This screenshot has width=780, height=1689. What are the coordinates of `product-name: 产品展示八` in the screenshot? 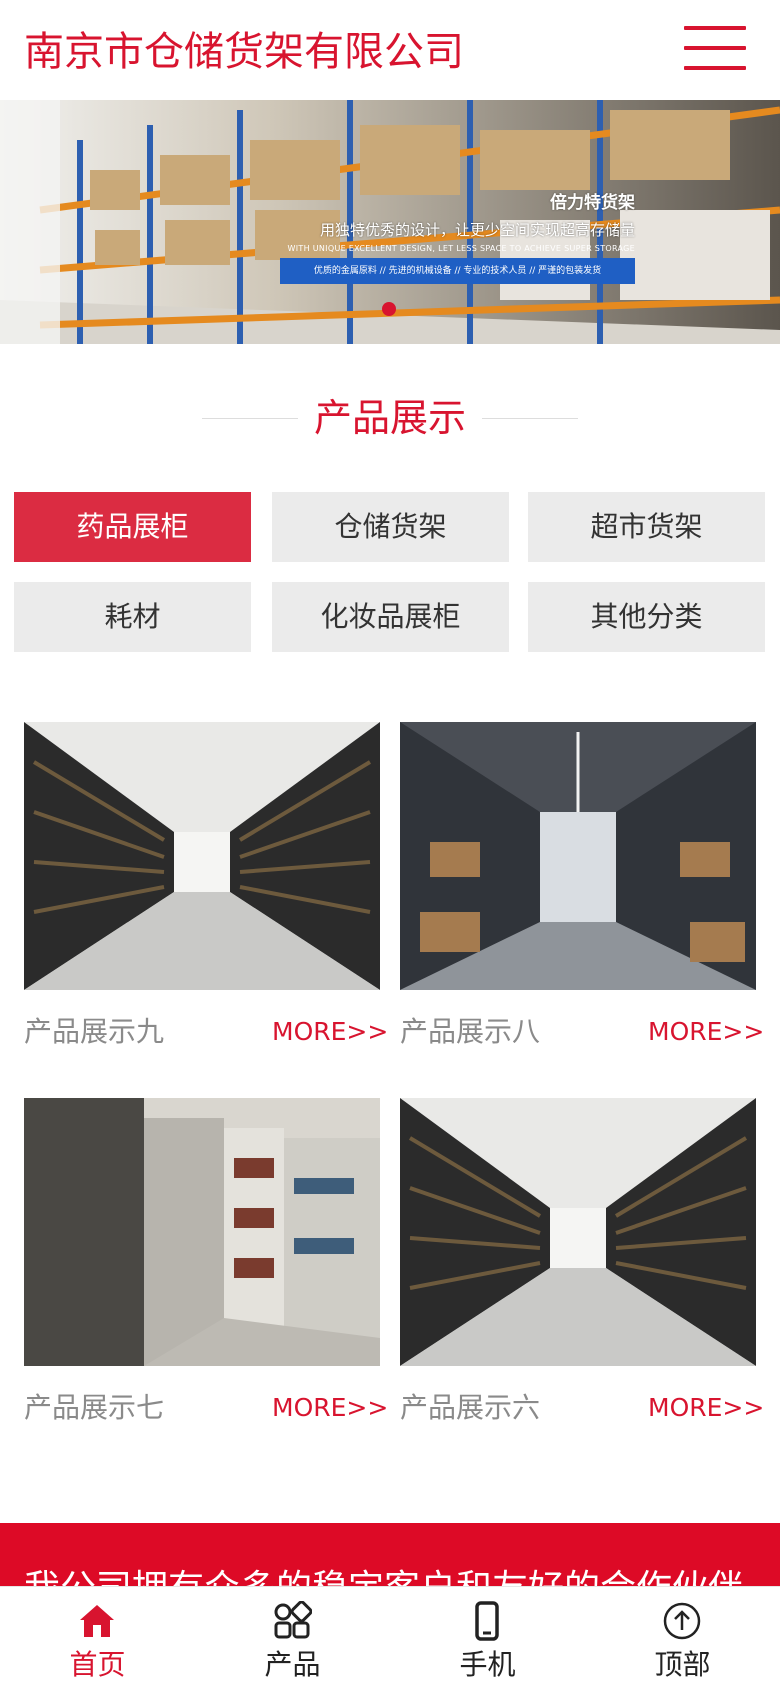 It's located at (470, 1032).